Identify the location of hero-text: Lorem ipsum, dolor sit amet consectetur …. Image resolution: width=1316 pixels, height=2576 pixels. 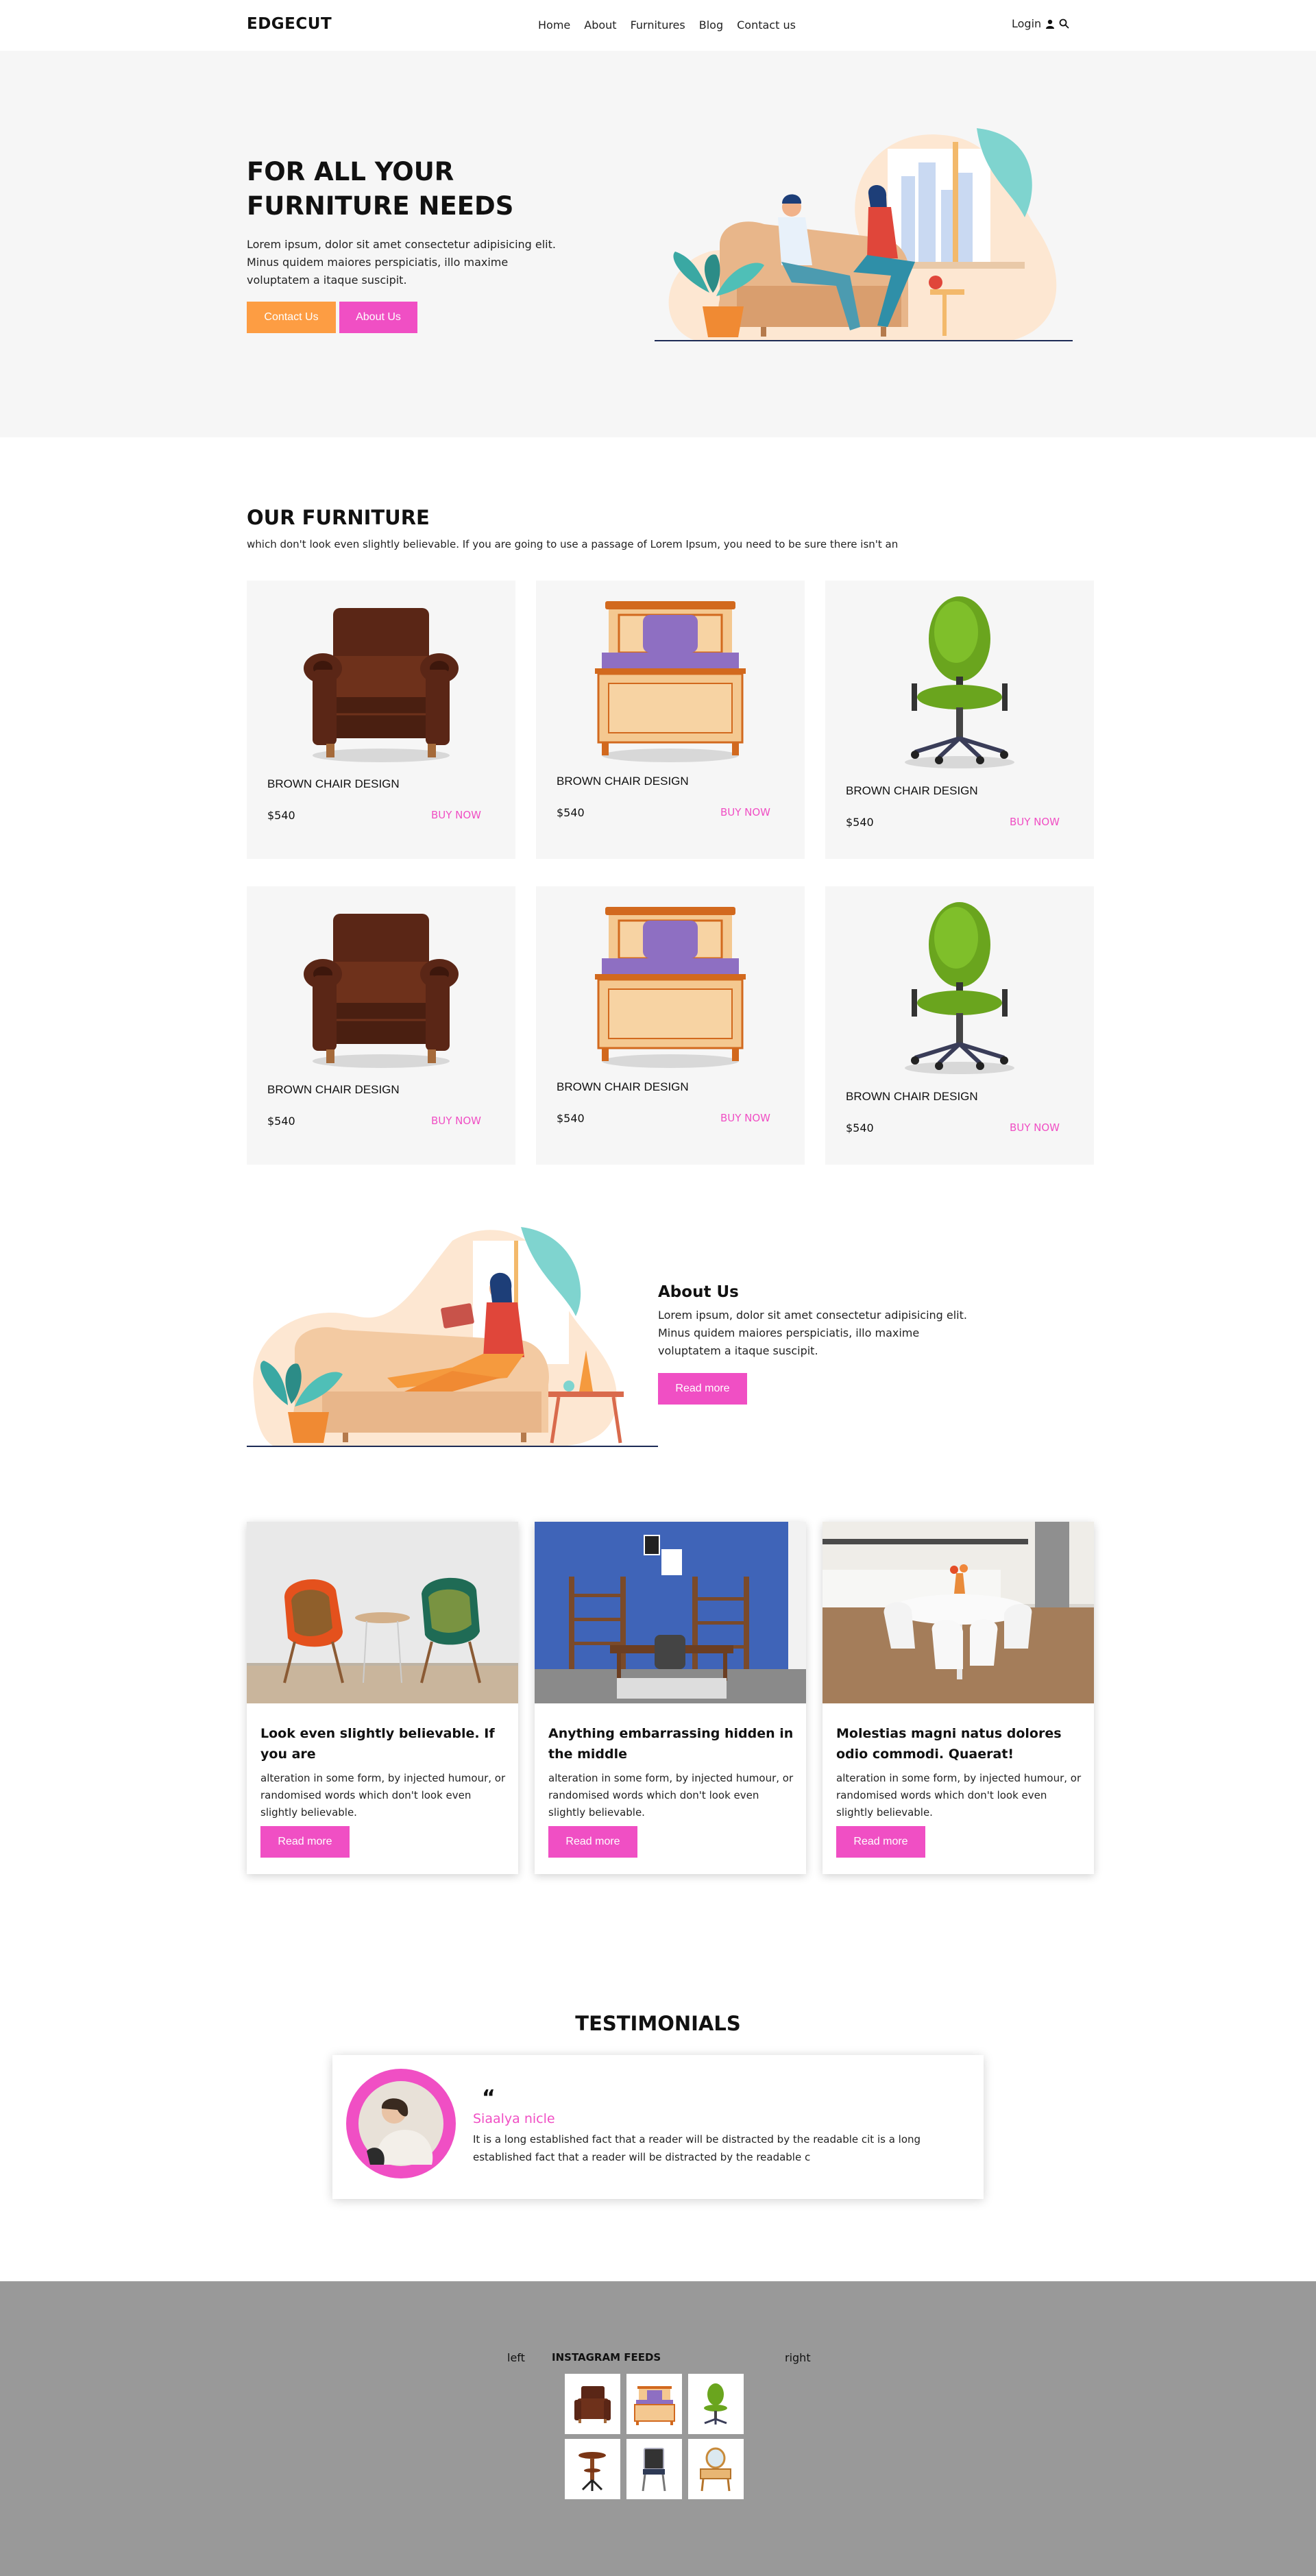
(401, 262).